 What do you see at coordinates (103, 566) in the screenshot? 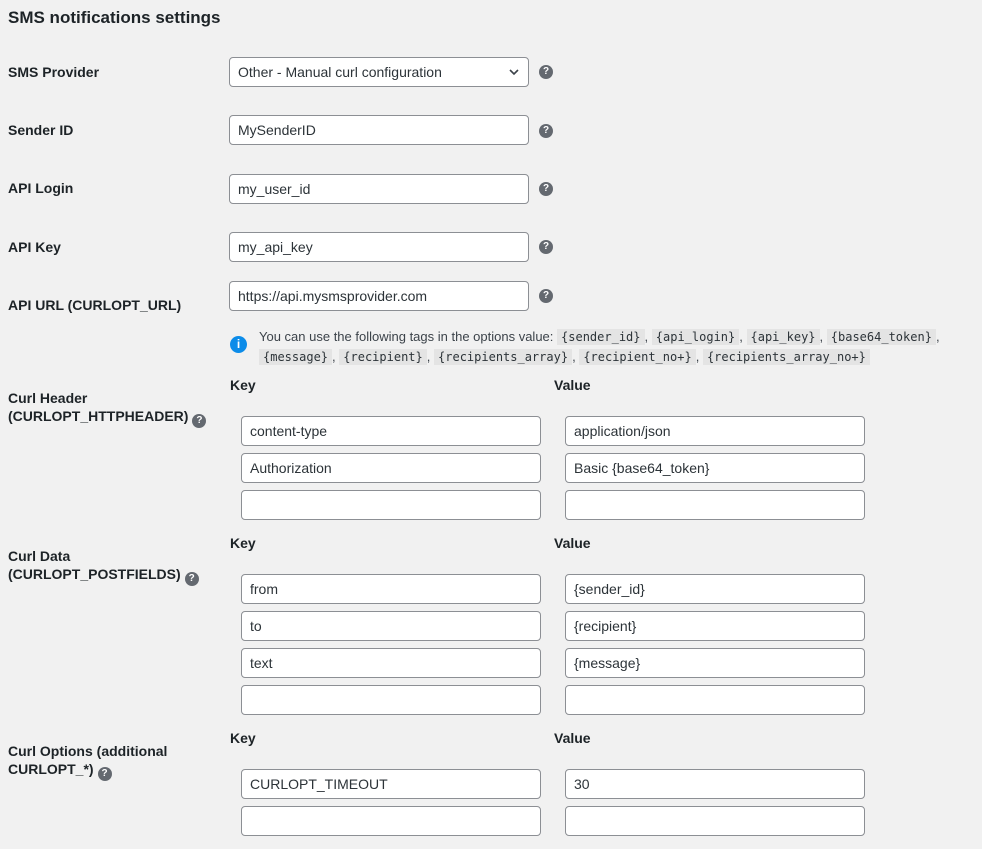
I see `curl-data-label: Curl Data (CURLOPT_POSTFIELDS)?` at bounding box center [103, 566].